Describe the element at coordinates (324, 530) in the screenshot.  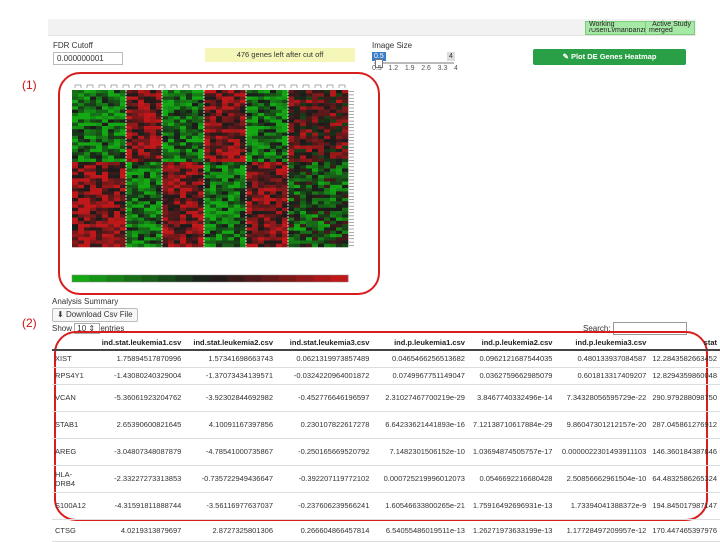
I see `table-cell: 0.266604866457814` at that location.